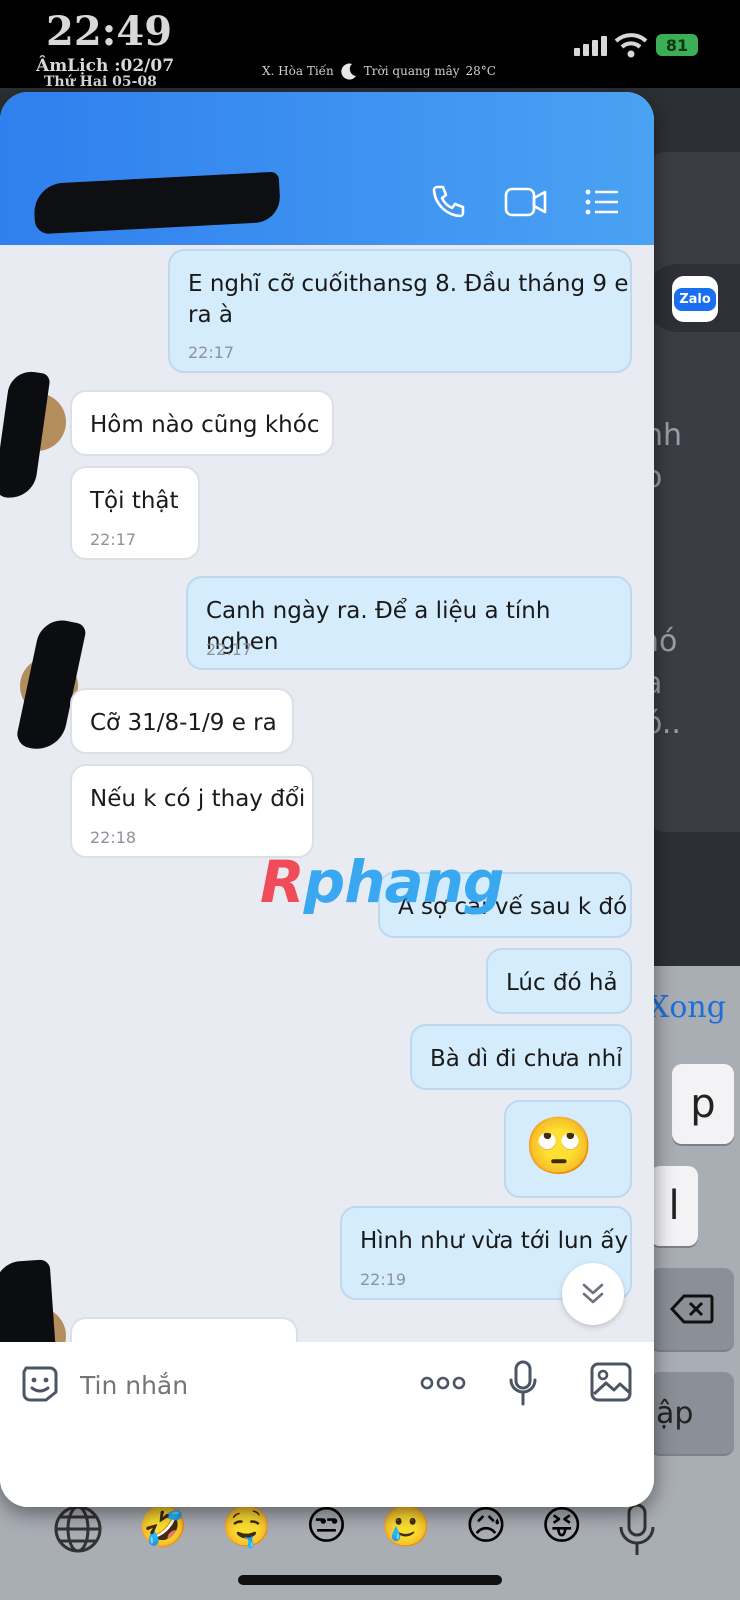  What do you see at coordinates (198, 799) in the screenshot?
I see `message-text: Nếu k có j thay đổi` at bounding box center [198, 799].